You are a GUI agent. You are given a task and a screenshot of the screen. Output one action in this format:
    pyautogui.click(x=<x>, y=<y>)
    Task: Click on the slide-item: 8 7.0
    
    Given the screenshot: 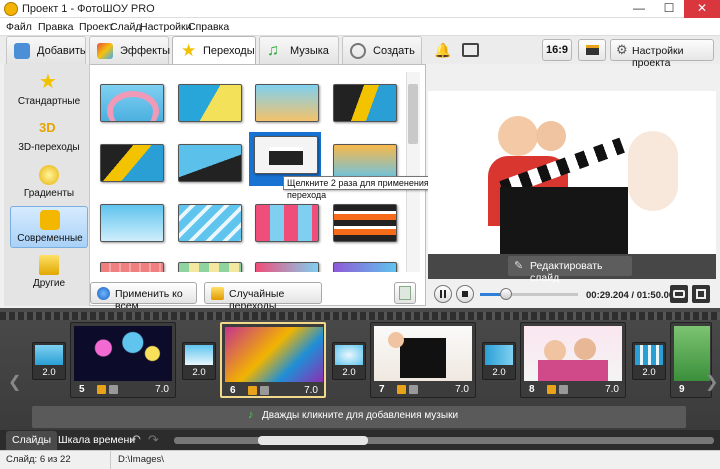 What is the action you would take?
    pyautogui.click(x=573, y=360)
    